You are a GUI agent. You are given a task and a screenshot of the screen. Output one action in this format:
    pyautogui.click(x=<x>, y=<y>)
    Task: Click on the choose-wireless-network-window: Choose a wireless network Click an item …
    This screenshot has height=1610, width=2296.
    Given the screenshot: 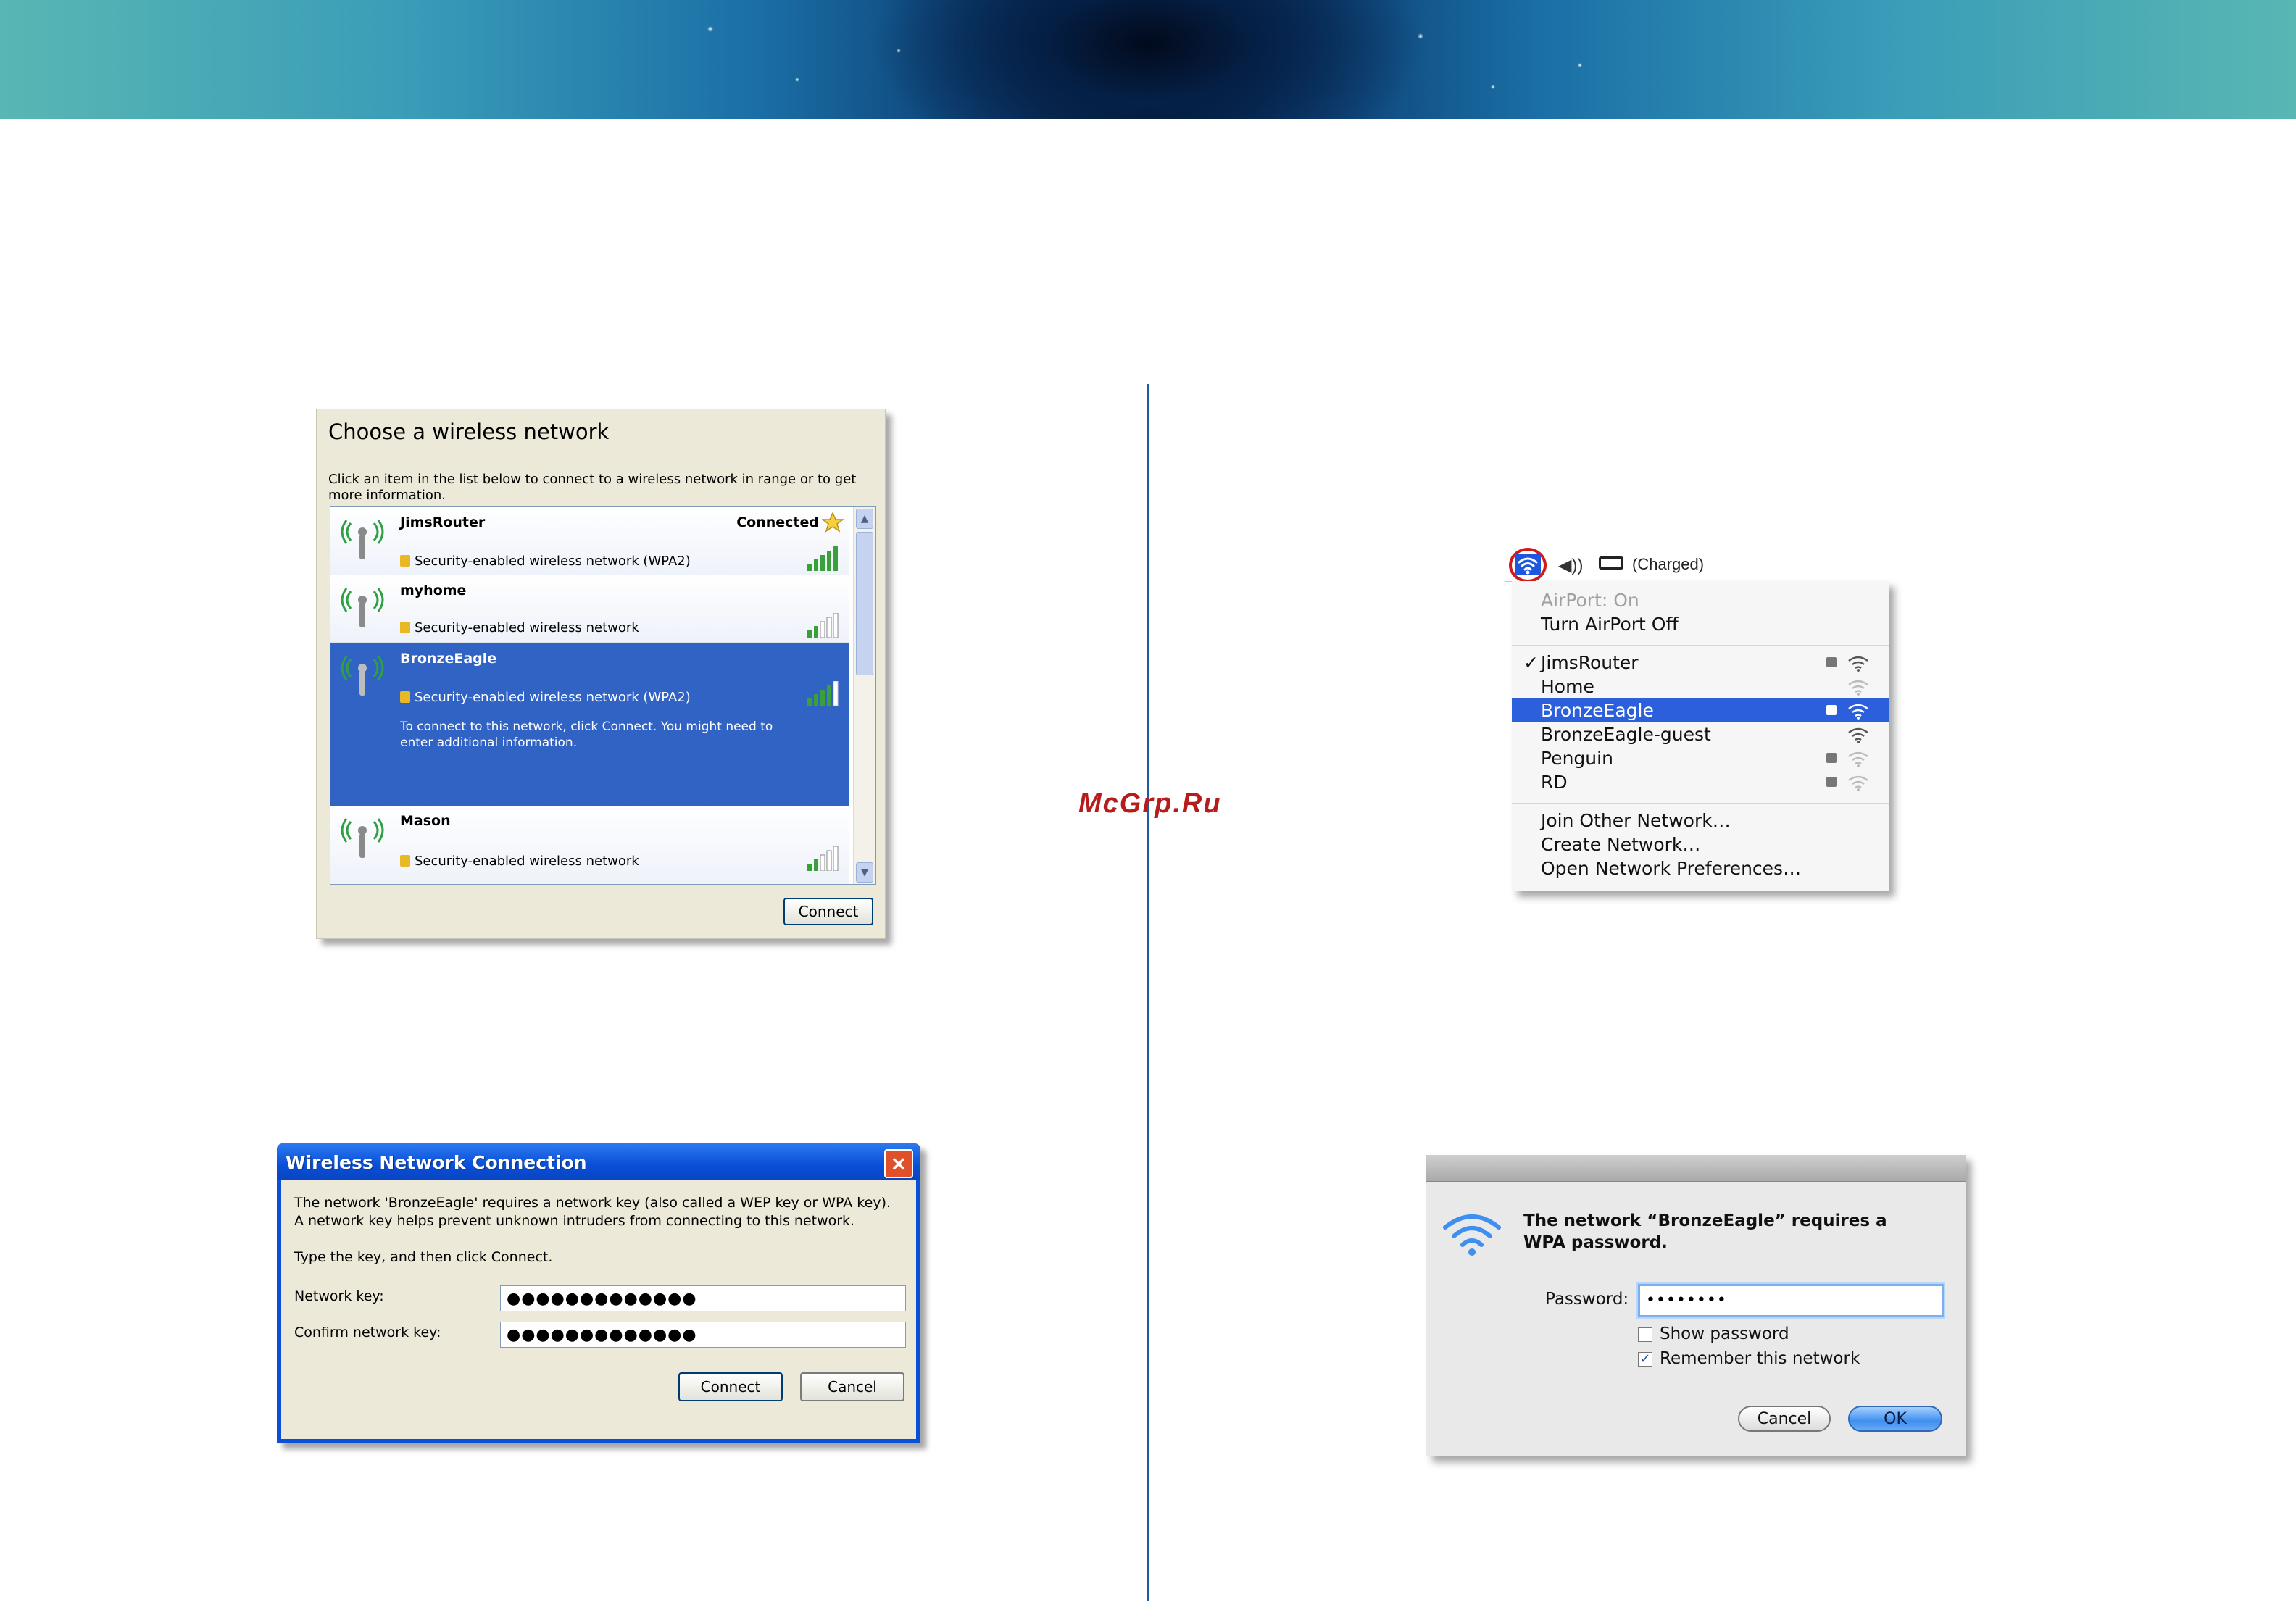 What is the action you would take?
    pyautogui.click(x=601, y=674)
    